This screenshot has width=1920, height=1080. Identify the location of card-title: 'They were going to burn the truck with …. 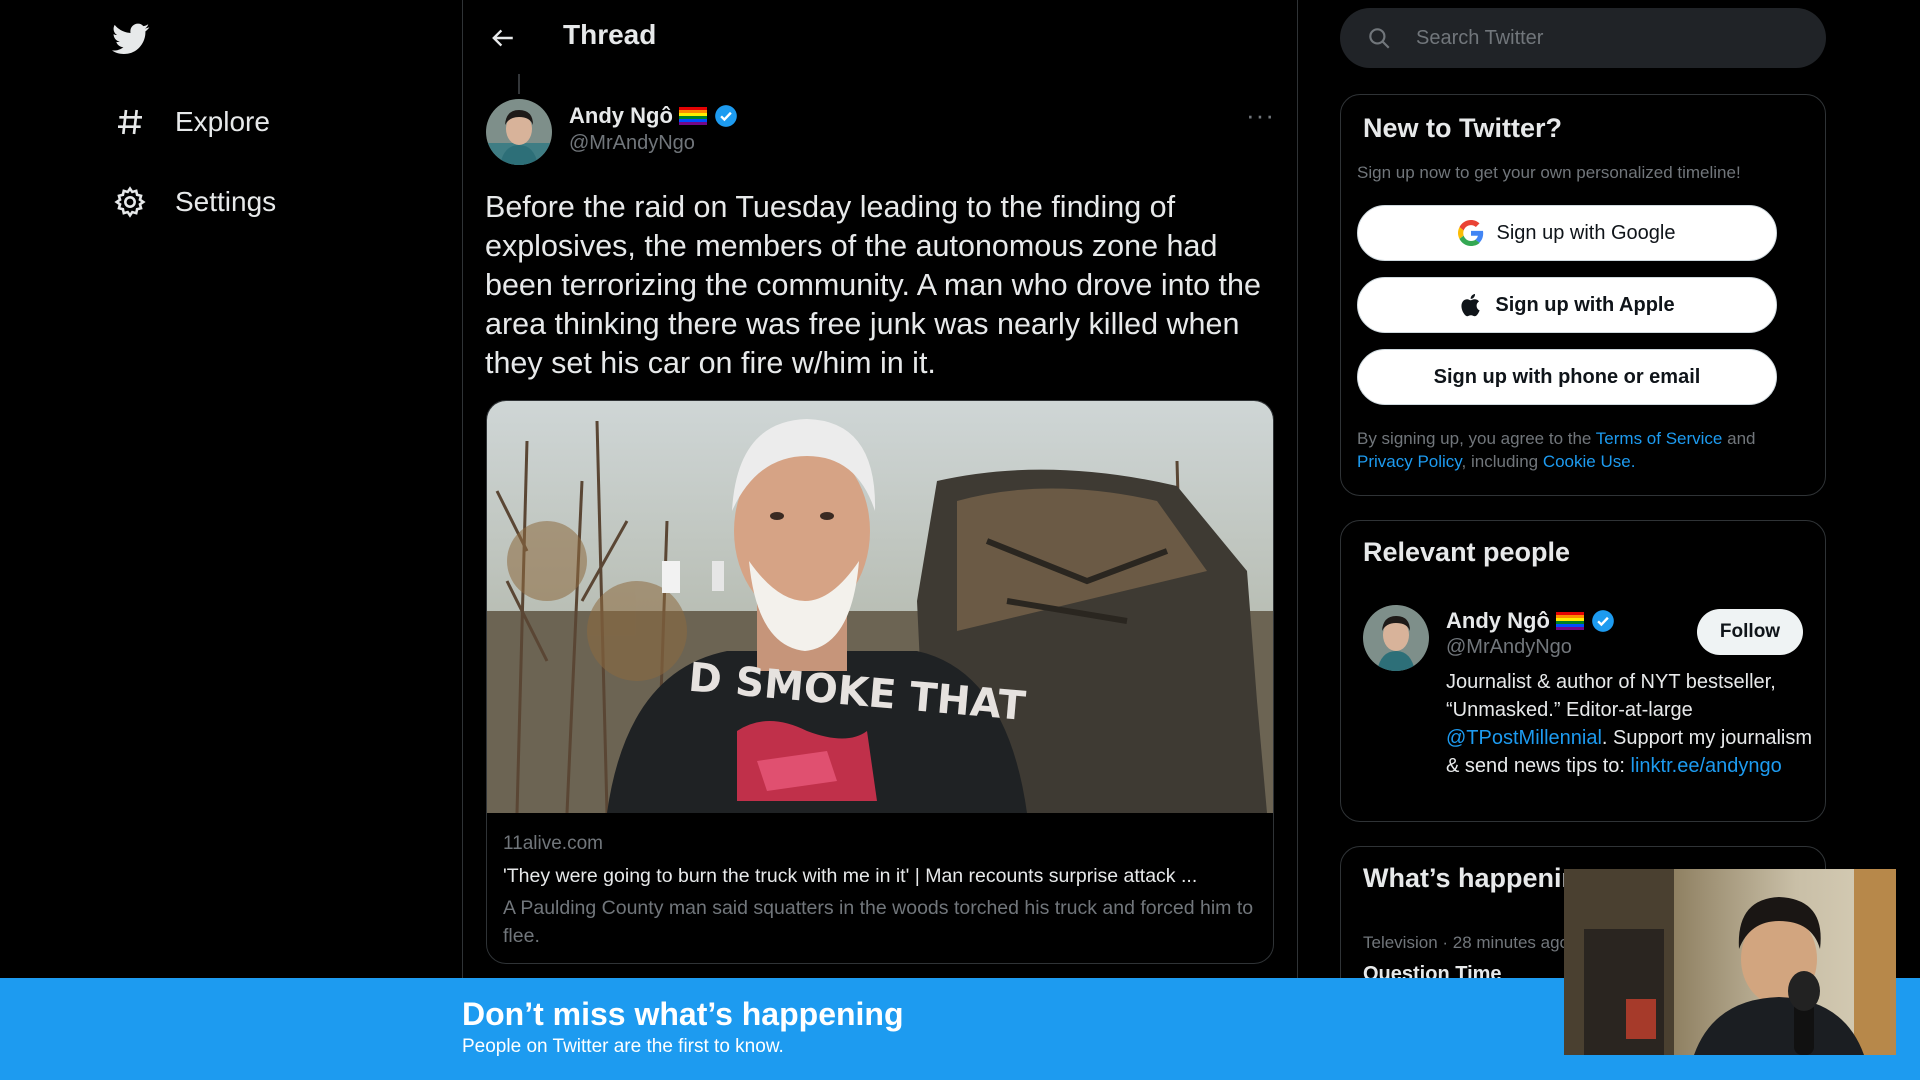
(850, 876).